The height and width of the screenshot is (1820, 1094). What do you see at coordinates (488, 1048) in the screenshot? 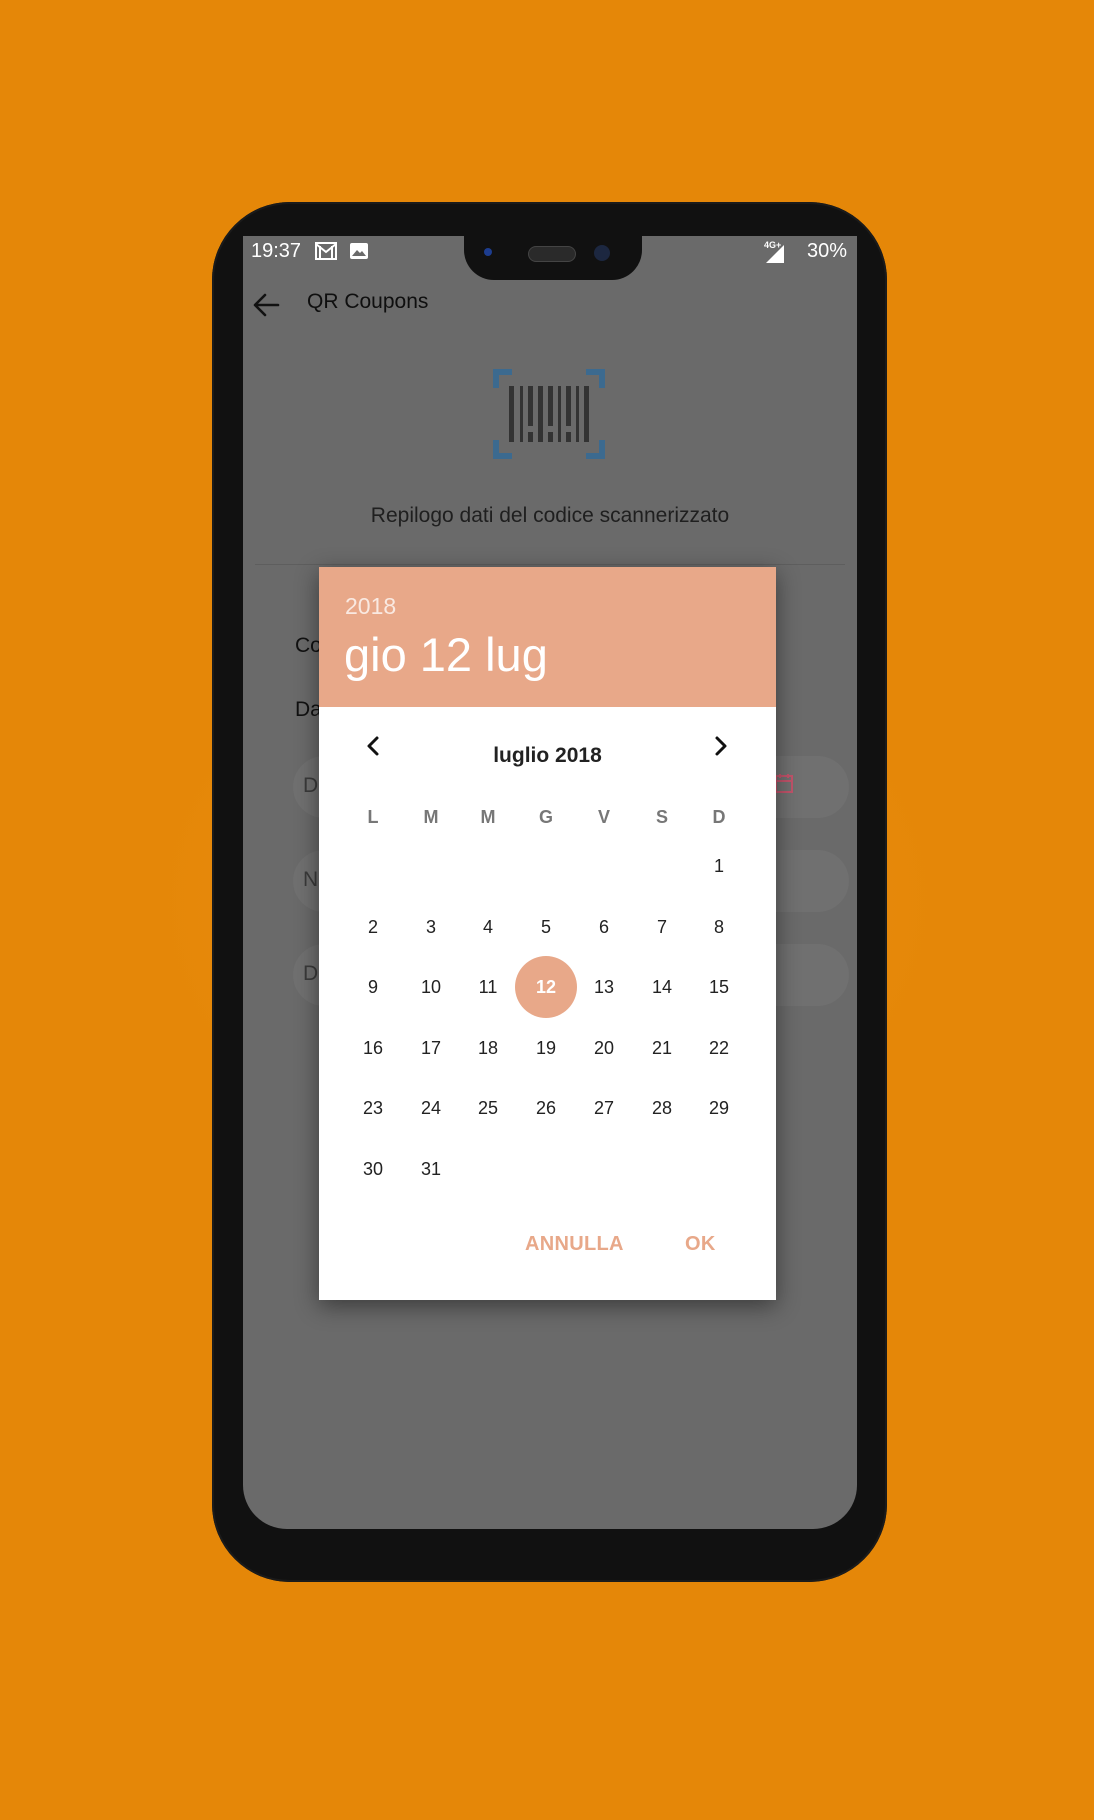
I see `calendar-day: 18` at bounding box center [488, 1048].